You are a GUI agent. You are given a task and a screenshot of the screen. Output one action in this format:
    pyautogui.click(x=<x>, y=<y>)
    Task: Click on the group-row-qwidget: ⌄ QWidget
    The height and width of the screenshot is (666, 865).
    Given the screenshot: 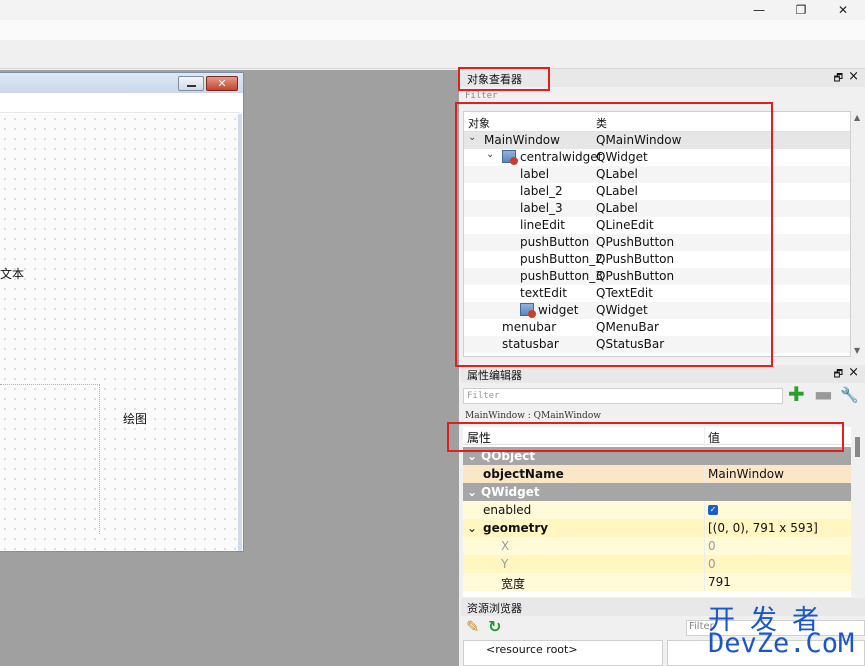 What is the action you would take?
    pyautogui.click(x=657, y=492)
    